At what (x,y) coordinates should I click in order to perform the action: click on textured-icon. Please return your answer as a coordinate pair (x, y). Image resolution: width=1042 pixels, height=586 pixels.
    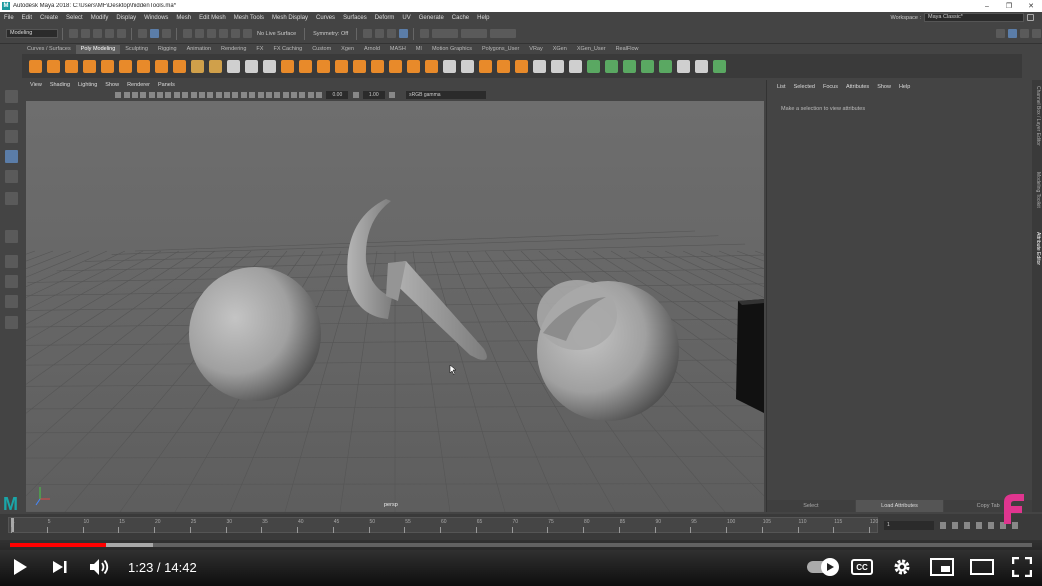
    Looking at the image, I should click on (227, 95).